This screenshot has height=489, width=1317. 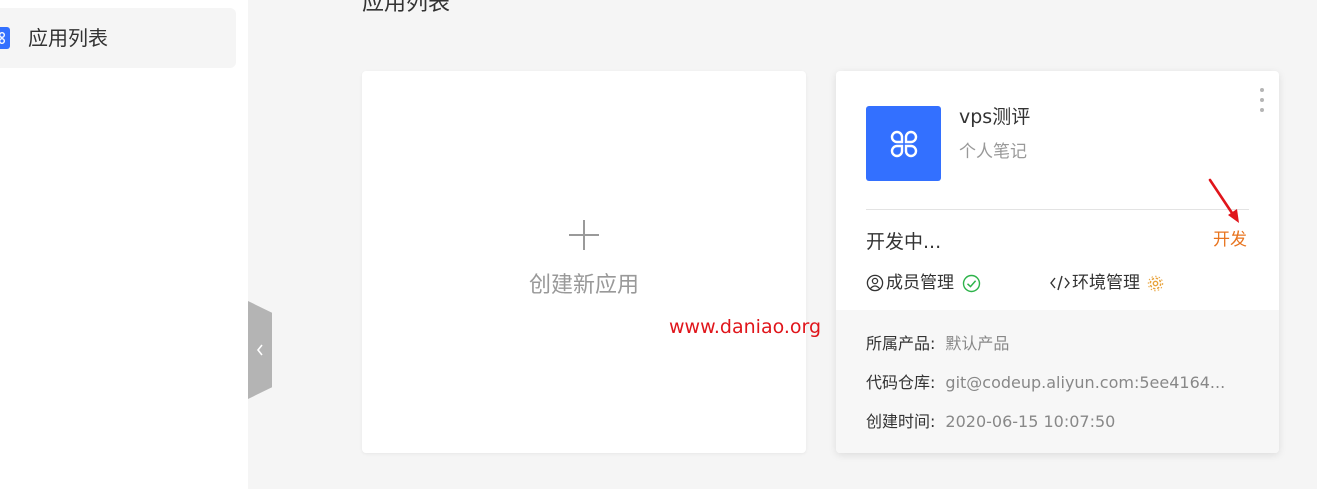 What do you see at coordinates (68, 38) in the screenshot?
I see `sidebar-item-label: 应用列表` at bounding box center [68, 38].